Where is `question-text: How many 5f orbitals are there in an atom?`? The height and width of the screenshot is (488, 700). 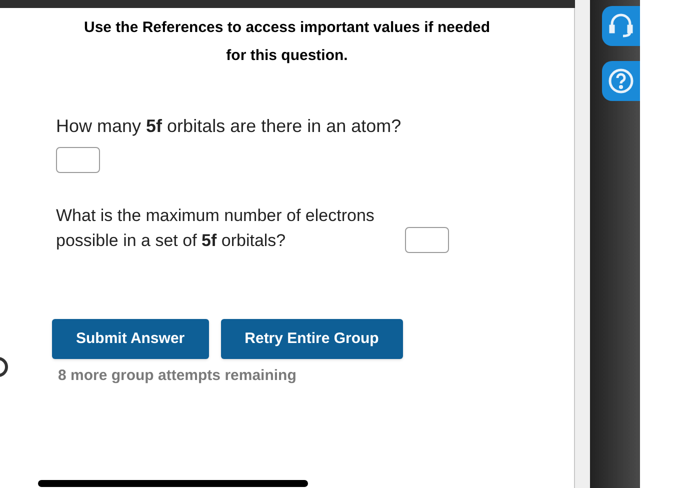 question-text: How many 5f orbitals are there in an atom? is located at coordinates (229, 126).